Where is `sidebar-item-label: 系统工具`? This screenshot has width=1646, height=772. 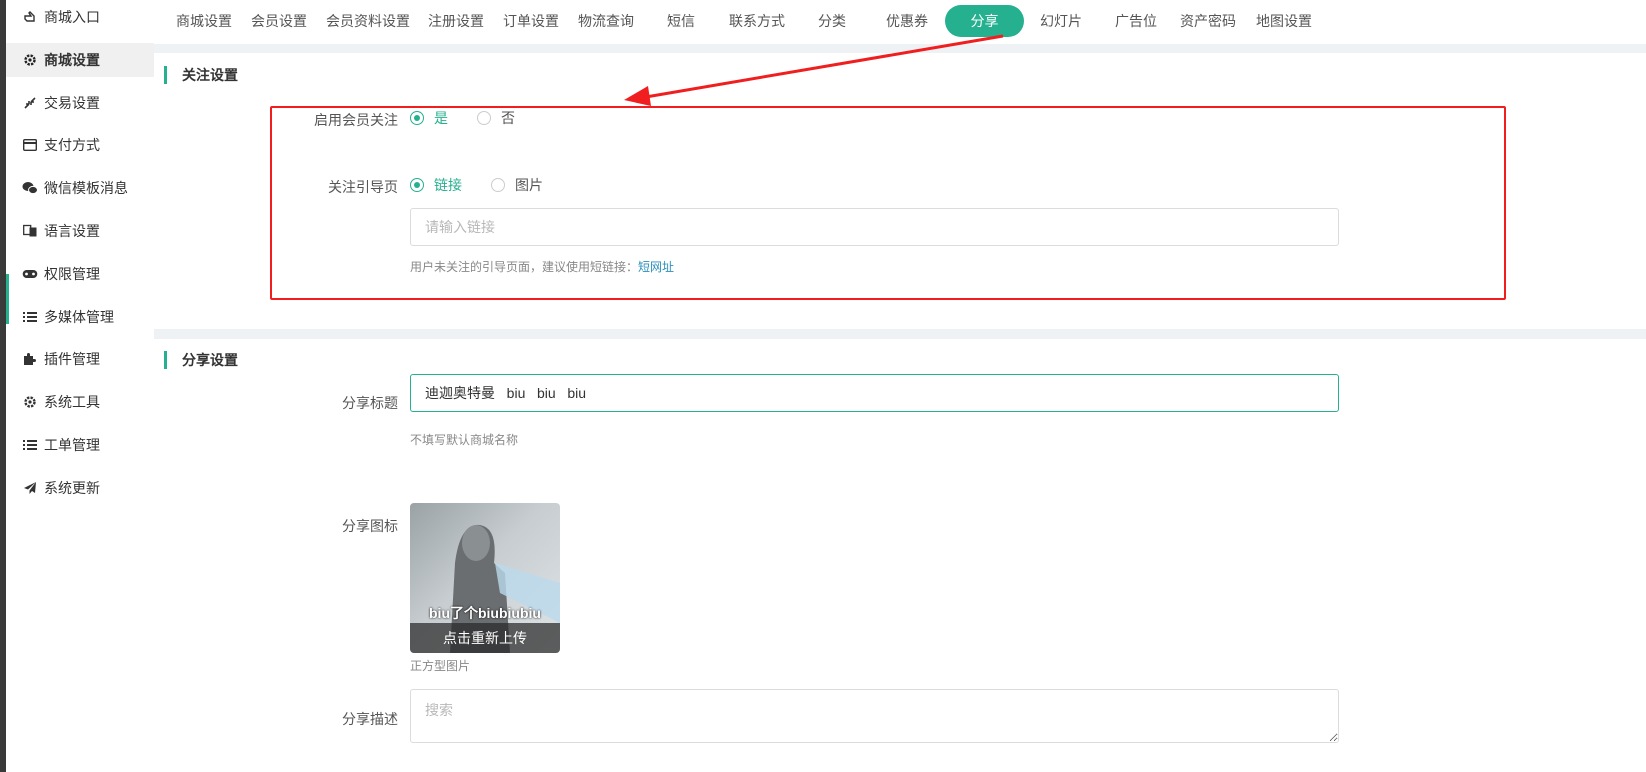
sidebar-item-label: 系统工具 is located at coordinates (72, 402).